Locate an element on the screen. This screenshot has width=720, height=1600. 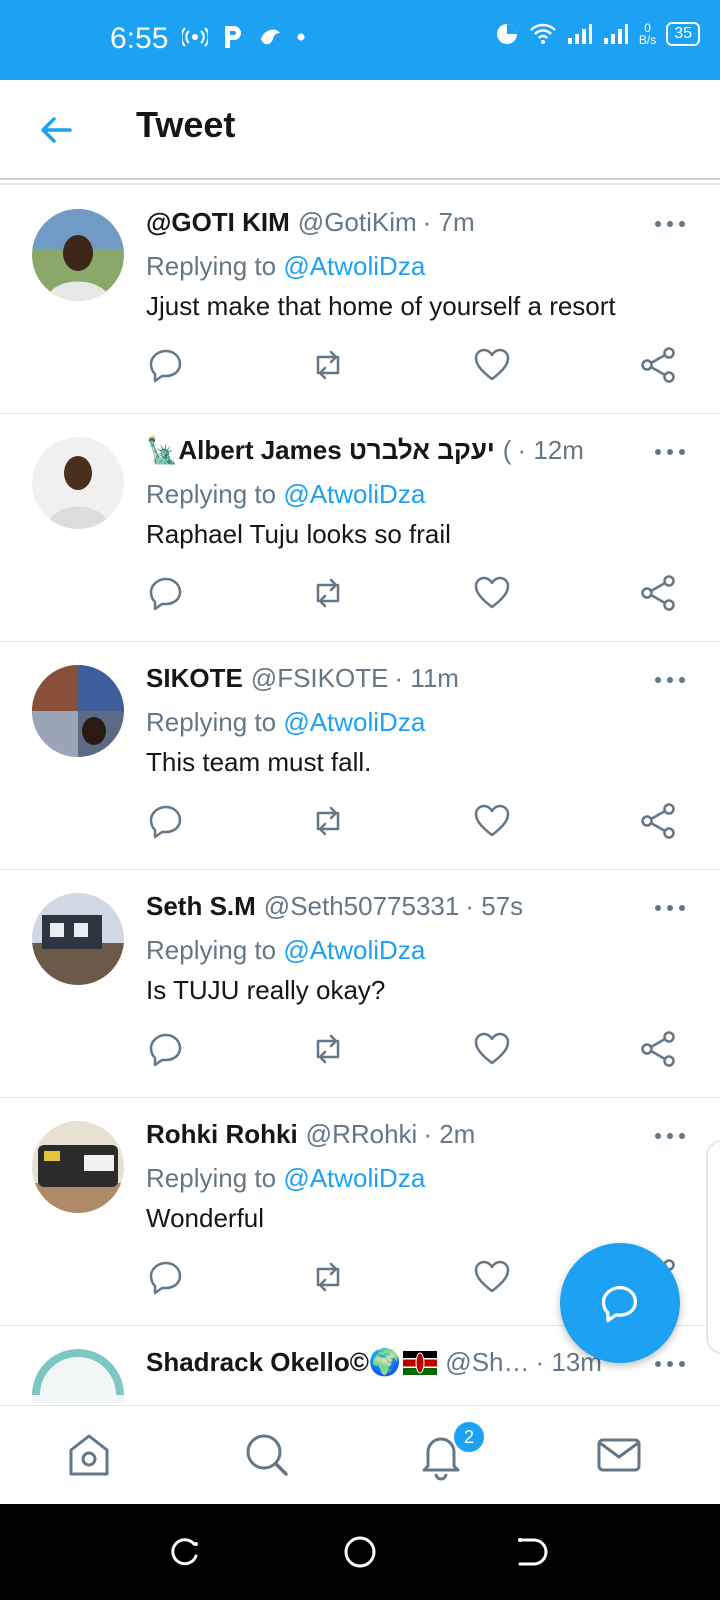
battery-indicator: 35 is located at coordinates (683, 34).